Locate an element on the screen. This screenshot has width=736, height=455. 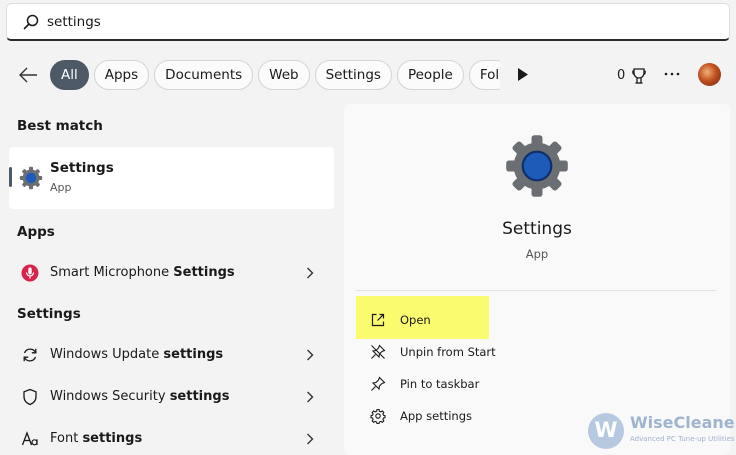
action-unpin-from-start: Unpin from Start is located at coordinates (520, 353).